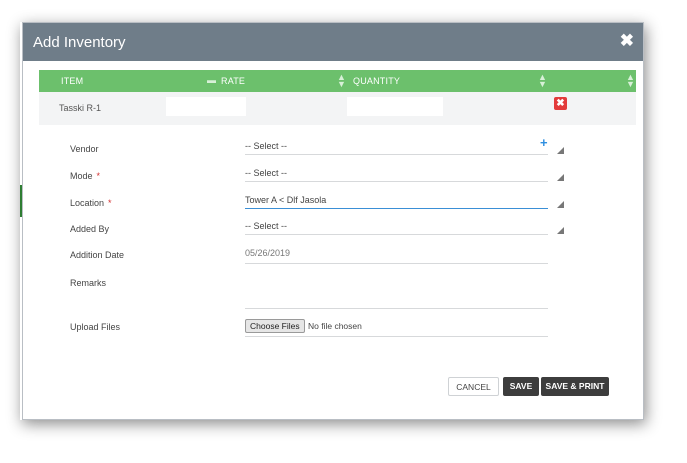 The width and height of the screenshot is (687, 463). I want to click on vendor-label: Vendor, so click(84, 149).